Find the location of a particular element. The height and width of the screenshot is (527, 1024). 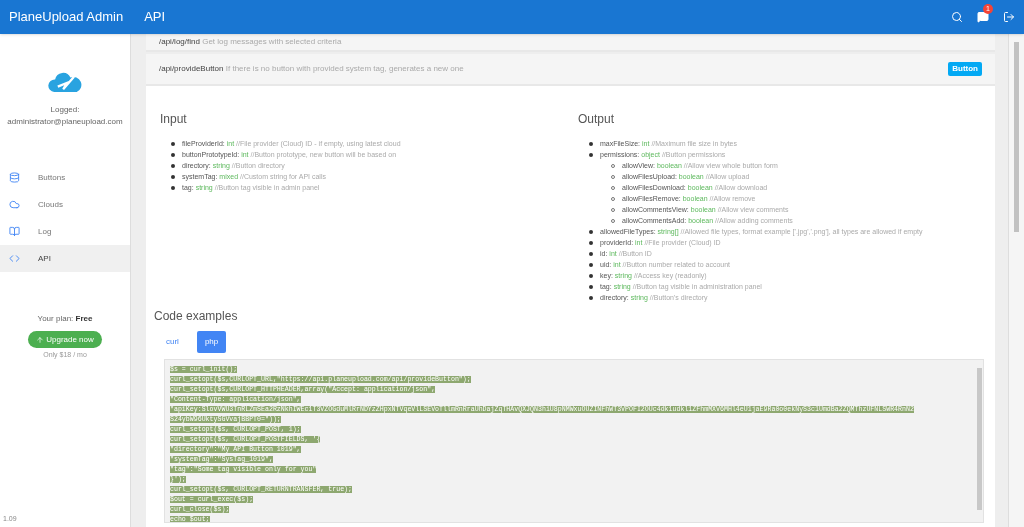

arrow-up-icon is located at coordinates (40, 339).